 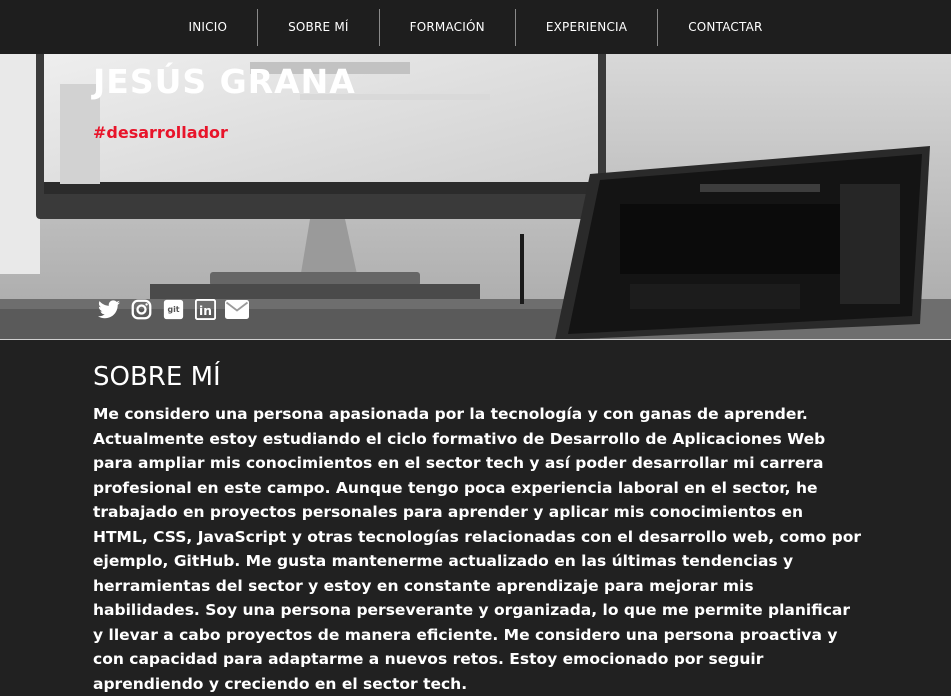 I want to click on linkedin-icon: in, so click(x=205, y=309).